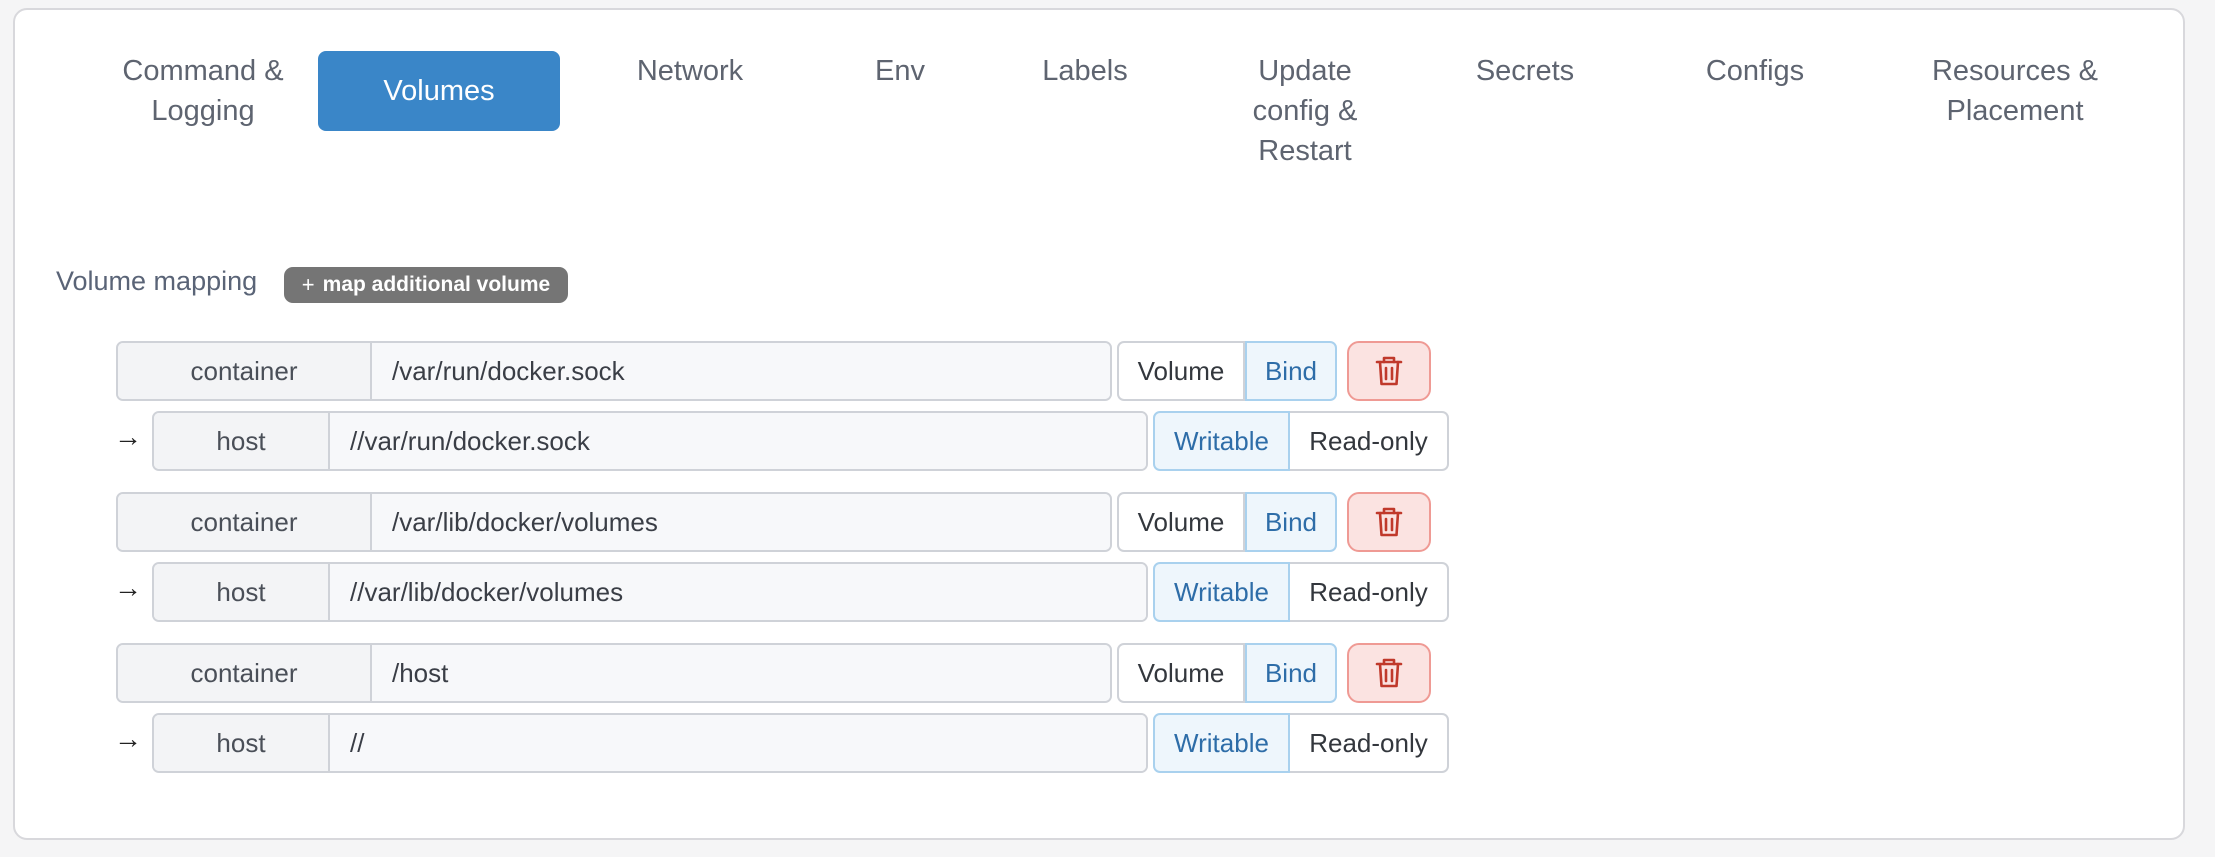 The height and width of the screenshot is (857, 2215). I want to click on container-path-group: container /host, so click(614, 673).